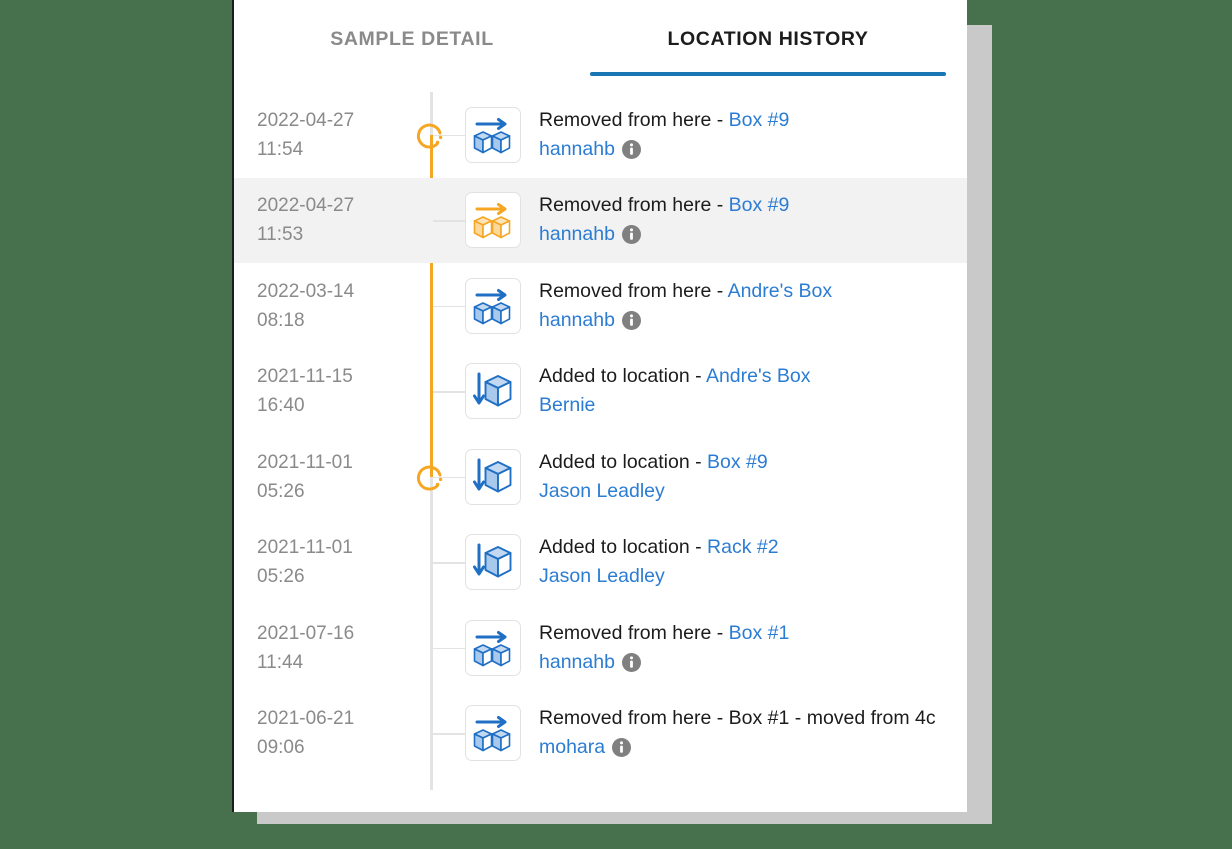 The image size is (1232, 849). I want to click on timeline-row-time: 11:44, so click(280, 662).